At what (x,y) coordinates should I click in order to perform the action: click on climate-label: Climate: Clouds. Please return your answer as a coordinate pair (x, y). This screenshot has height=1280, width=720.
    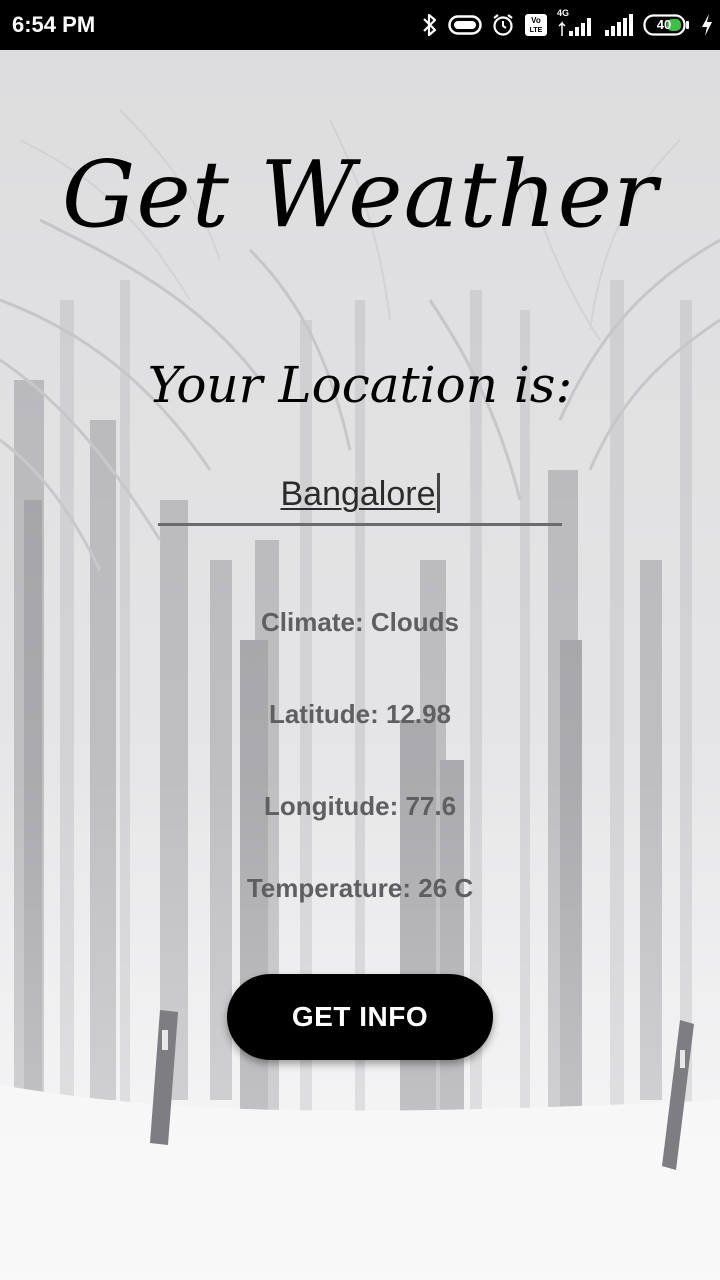
    Looking at the image, I should click on (360, 622).